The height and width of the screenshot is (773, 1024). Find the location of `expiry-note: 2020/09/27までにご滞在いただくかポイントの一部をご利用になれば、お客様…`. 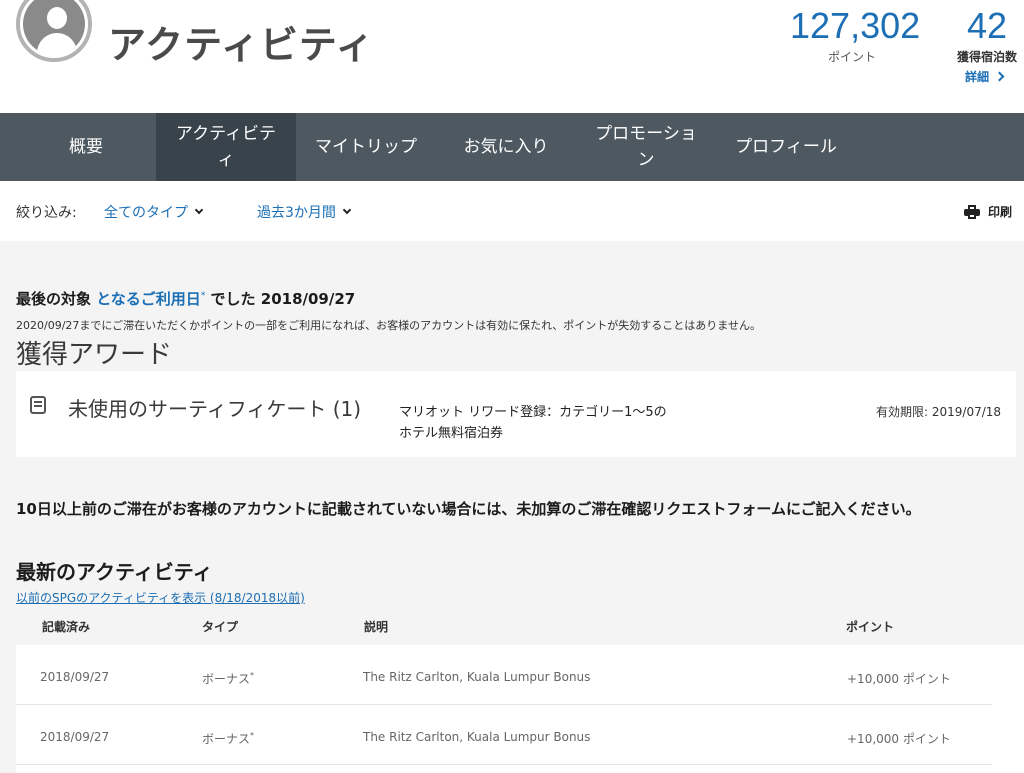

expiry-note: 2020/09/27までにご滞在いただくかポイントの一部をご利用になれば、お客様… is located at coordinates (388, 325).